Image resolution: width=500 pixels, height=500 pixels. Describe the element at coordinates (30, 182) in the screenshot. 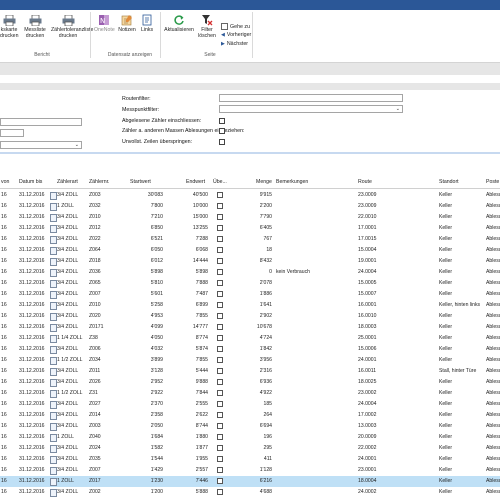

I see `column-header-datum-bis: Datum bis` at that location.